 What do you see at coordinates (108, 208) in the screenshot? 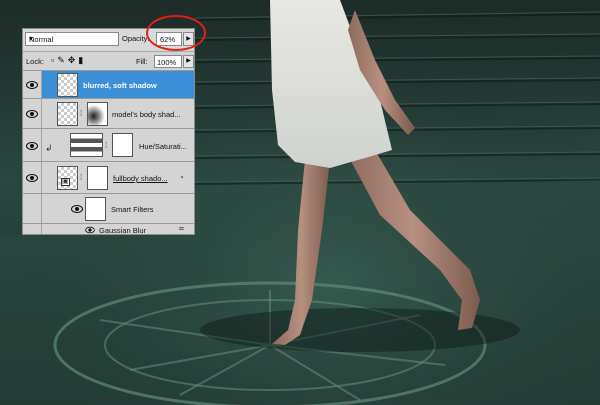
I see `layer-row-smart-filters: Smart Filters` at bounding box center [108, 208].